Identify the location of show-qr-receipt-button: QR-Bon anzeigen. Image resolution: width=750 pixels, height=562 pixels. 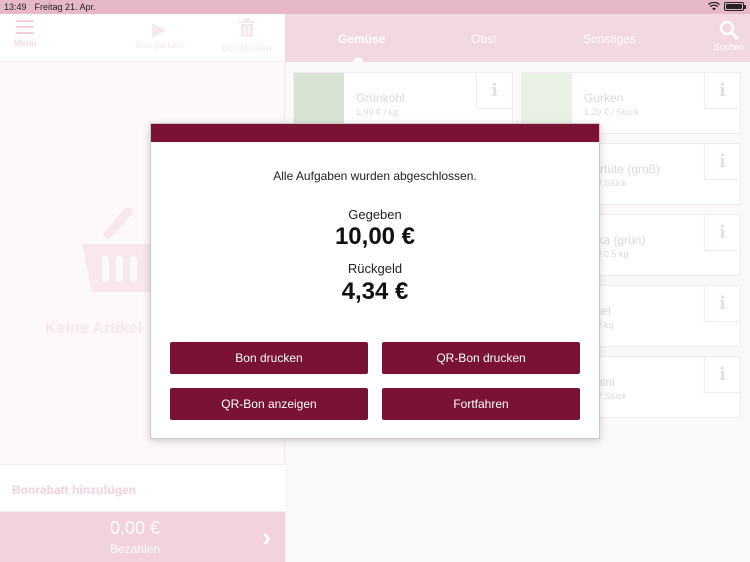
(269, 404).